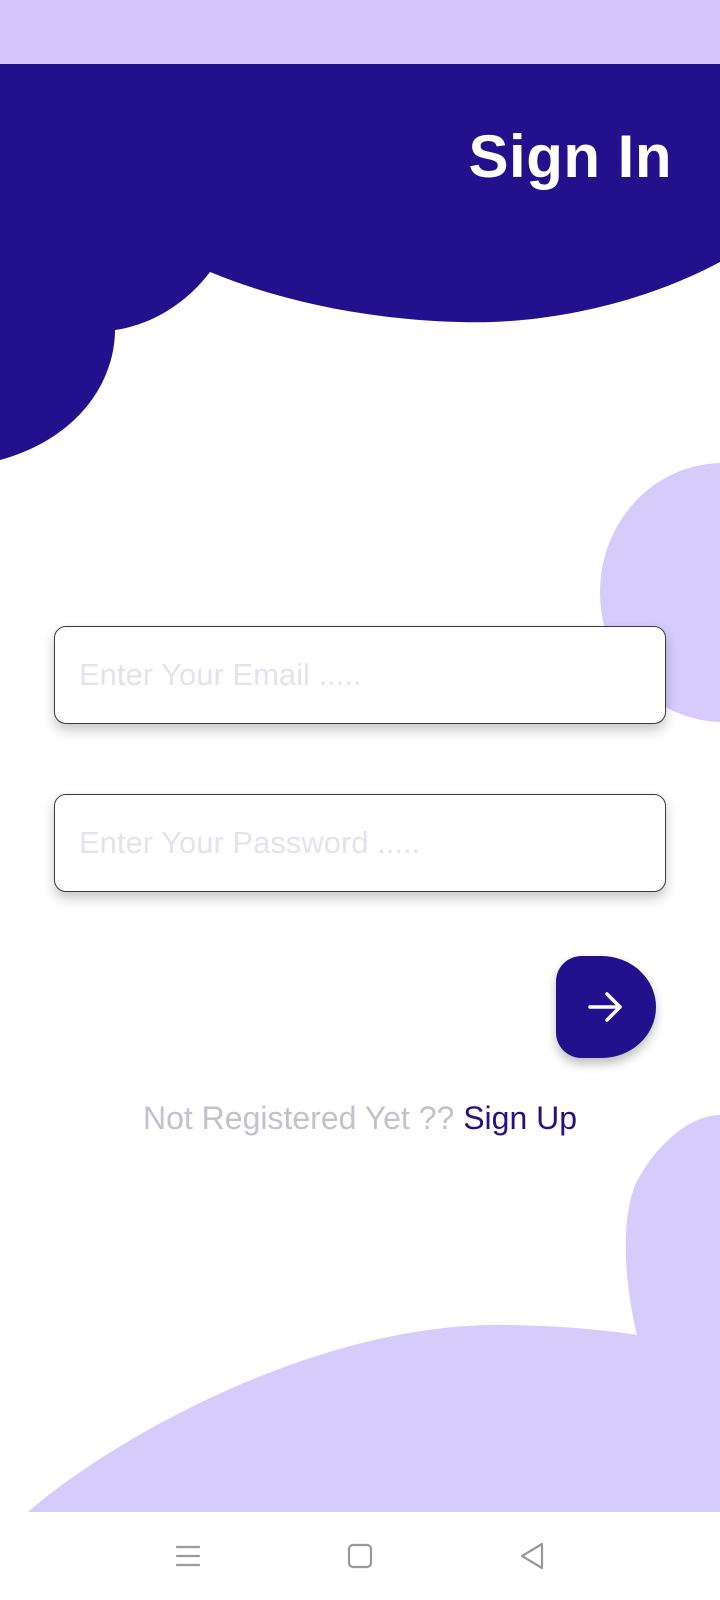  Describe the element at coordinates (303, 1118) in the screenshot. I see `signup-prompt-text: Not Registered Yet ??` at that location.